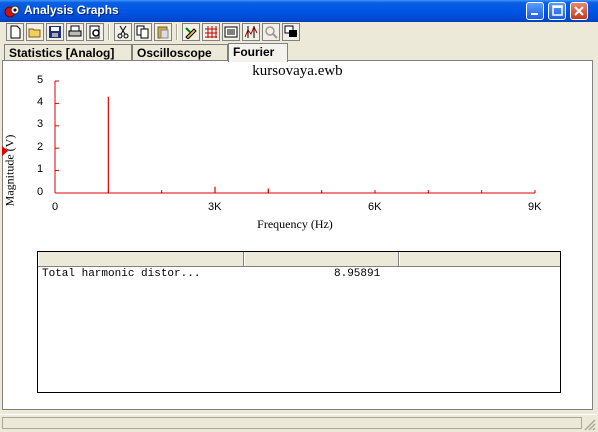  I want to click on new-button, so click(15, 32).